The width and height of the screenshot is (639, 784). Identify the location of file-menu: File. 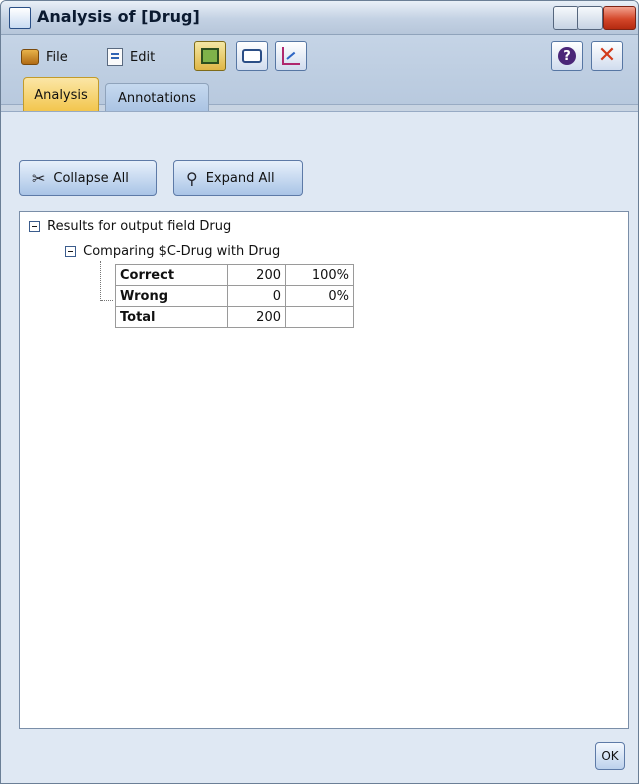
(44, 57).